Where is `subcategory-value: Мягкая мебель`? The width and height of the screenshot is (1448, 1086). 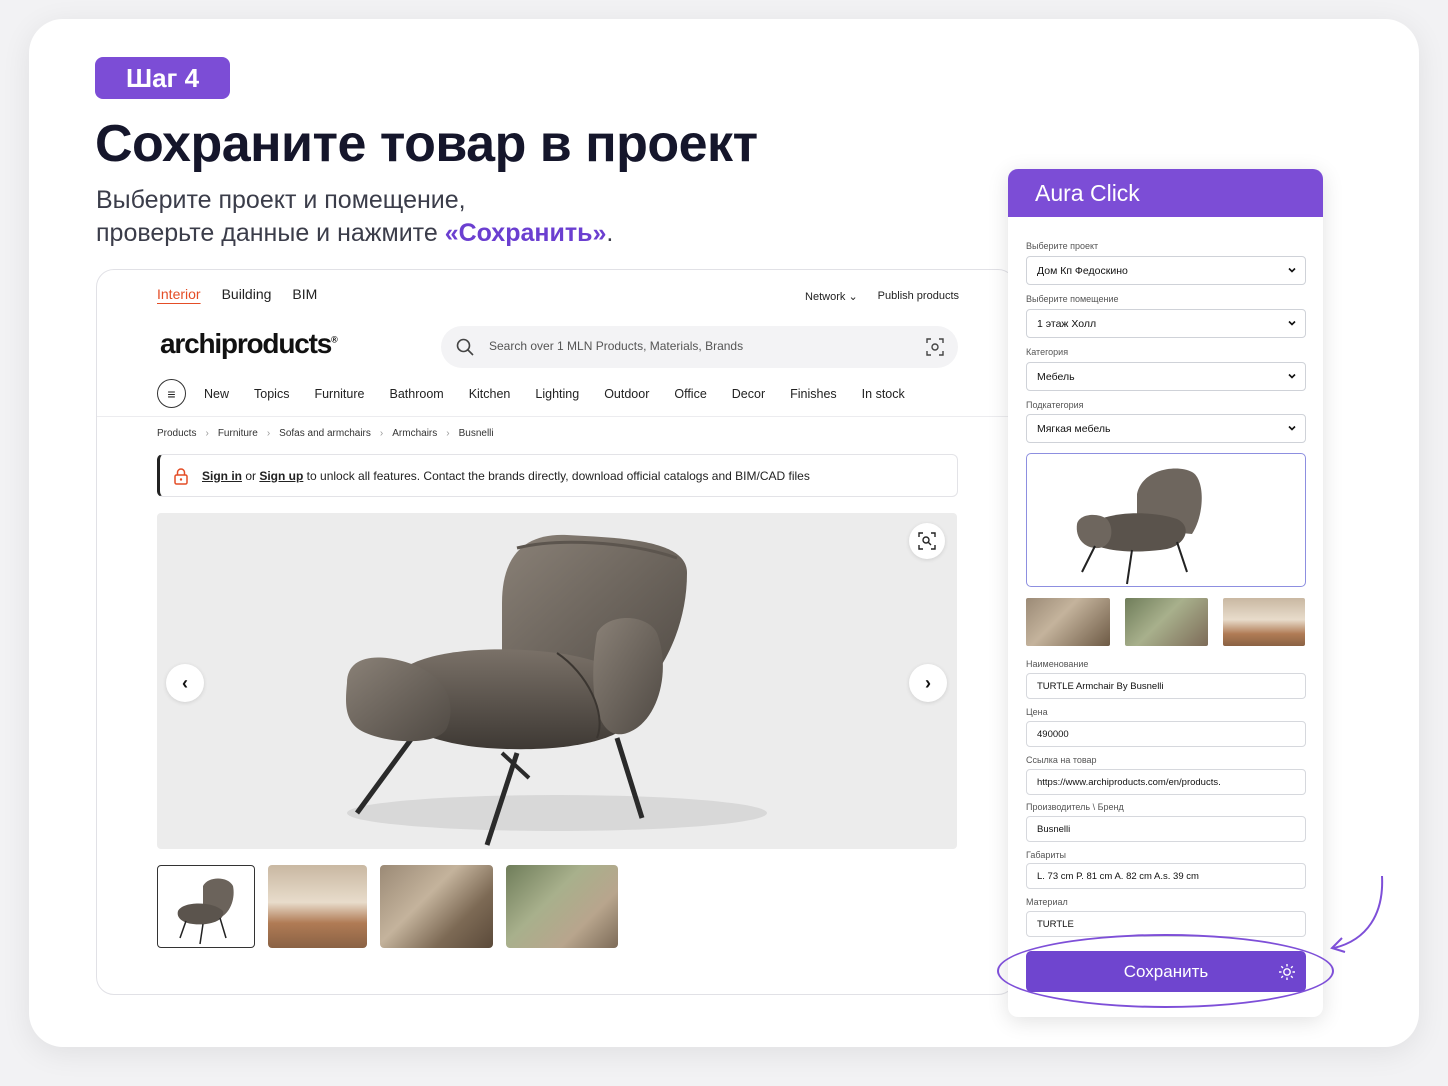
subcategory-value: Мягкая мебель is located at coordinates (1074, 428).